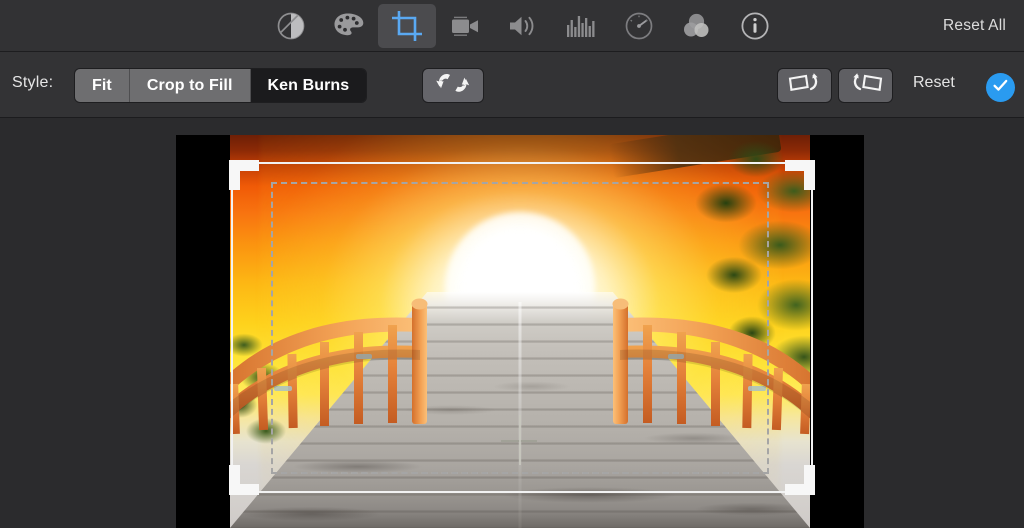  I want to click on bridge-railing-right, so click(701, 362).